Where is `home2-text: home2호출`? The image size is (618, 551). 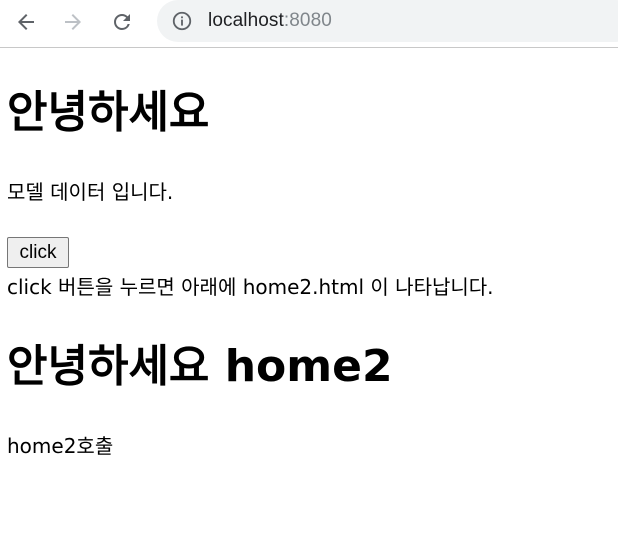 home2-text: home2호출 is located at coordinates (60, 446).